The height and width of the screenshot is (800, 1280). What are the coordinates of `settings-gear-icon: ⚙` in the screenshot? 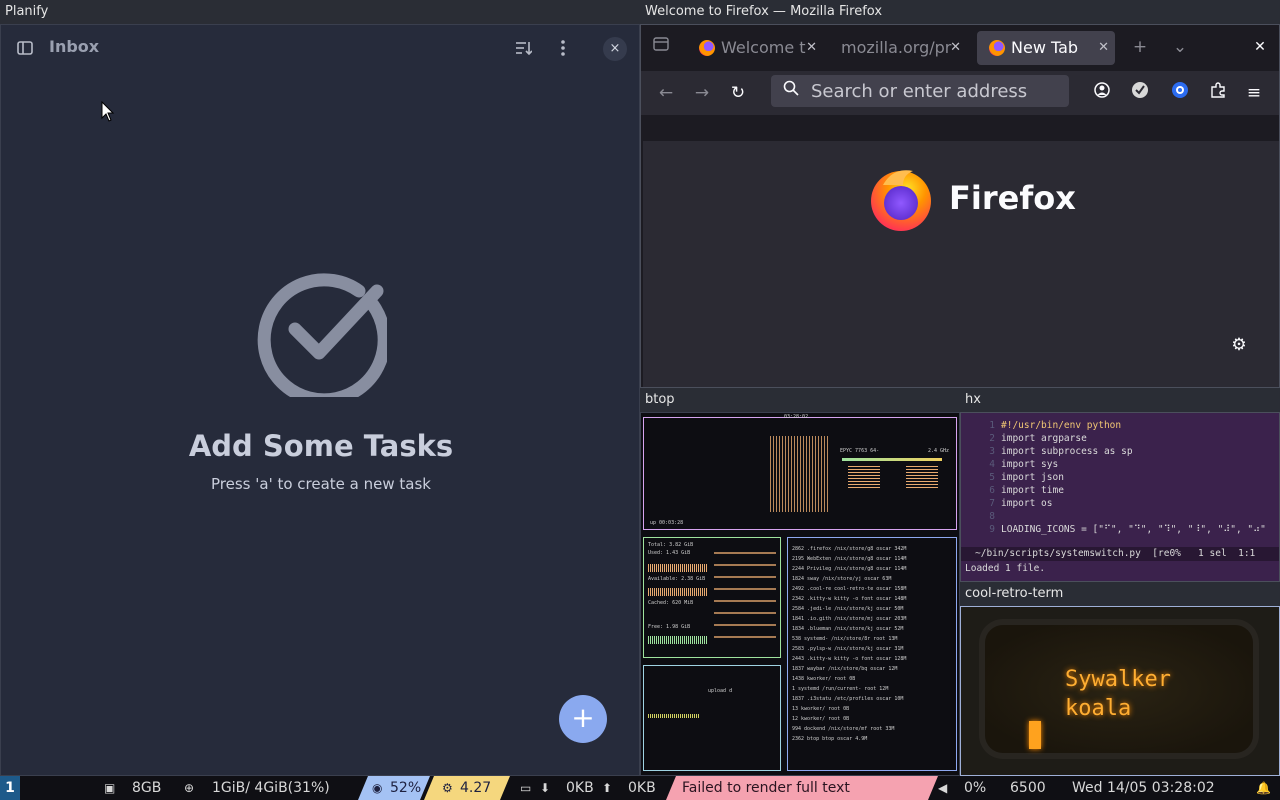 It's located at (1239, 345).